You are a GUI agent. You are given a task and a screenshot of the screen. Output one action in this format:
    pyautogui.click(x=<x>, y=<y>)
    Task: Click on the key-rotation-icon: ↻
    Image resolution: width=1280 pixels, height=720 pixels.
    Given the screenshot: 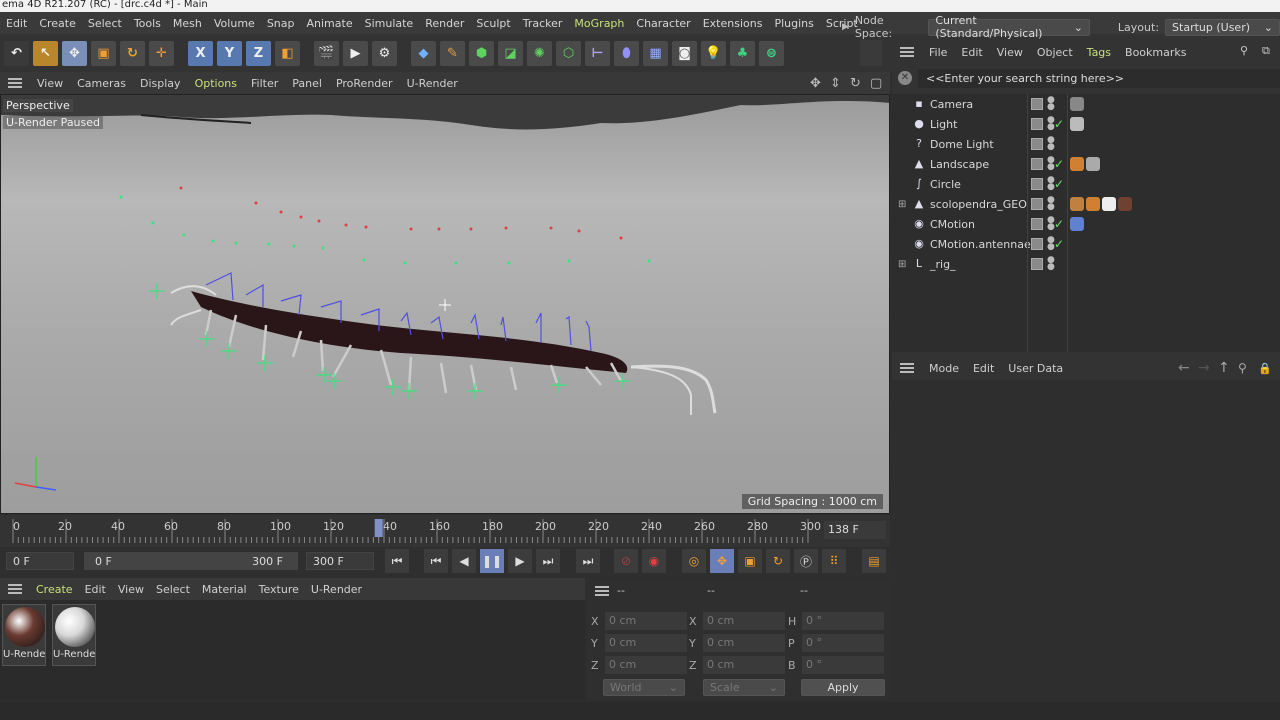 What is the action you would take?
    pyautogui.click(x=778, y=561)
    